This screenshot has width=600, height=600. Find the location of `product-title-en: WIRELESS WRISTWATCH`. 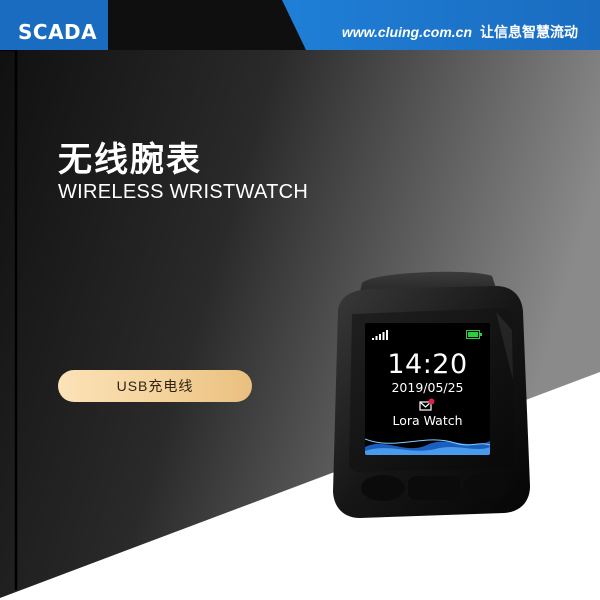

product-title-en: WIRELESS WRISTWATCH is located at coordinates (183, 192).